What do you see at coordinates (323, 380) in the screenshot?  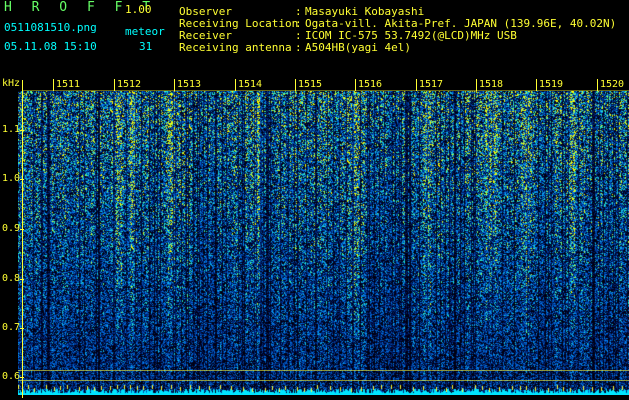 I see `reference-line-lower` at bounding box center [323, 380].